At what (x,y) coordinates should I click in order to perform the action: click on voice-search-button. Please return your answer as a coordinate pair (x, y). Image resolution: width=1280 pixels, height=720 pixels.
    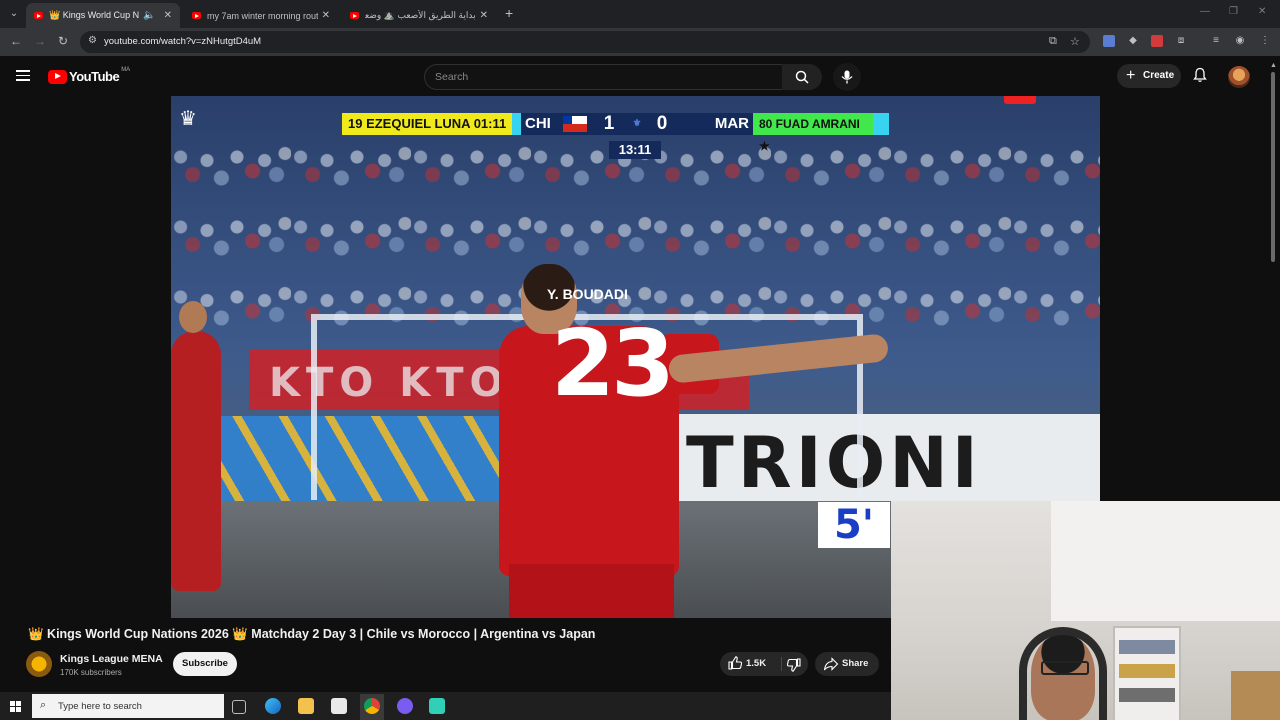
    Looking at the image, I should click on (847, 77).